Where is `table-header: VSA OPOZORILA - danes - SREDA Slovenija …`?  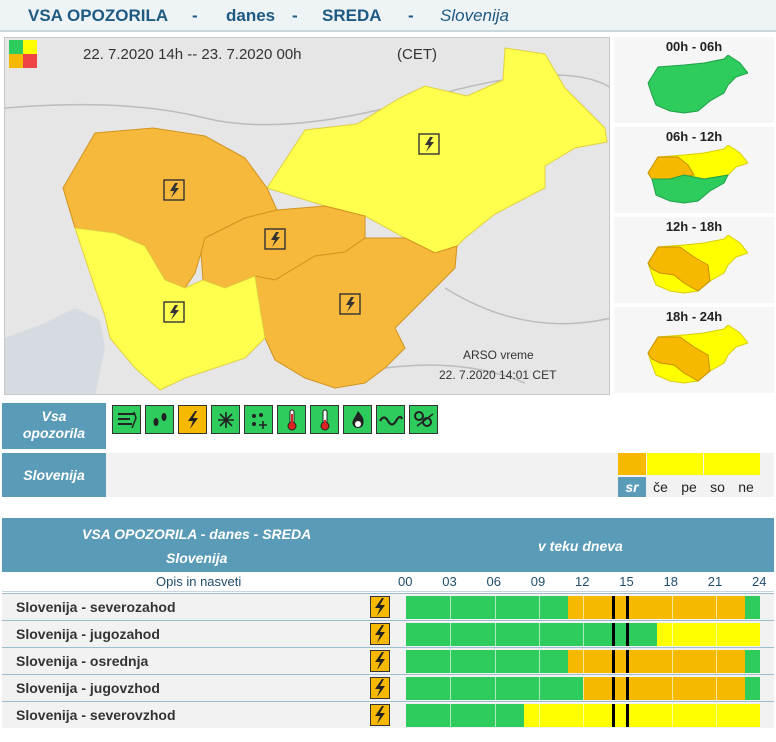
table-header: VSA OPOZORILA - danes - SREDA Slovenija … is located at coordinates (388, 545).